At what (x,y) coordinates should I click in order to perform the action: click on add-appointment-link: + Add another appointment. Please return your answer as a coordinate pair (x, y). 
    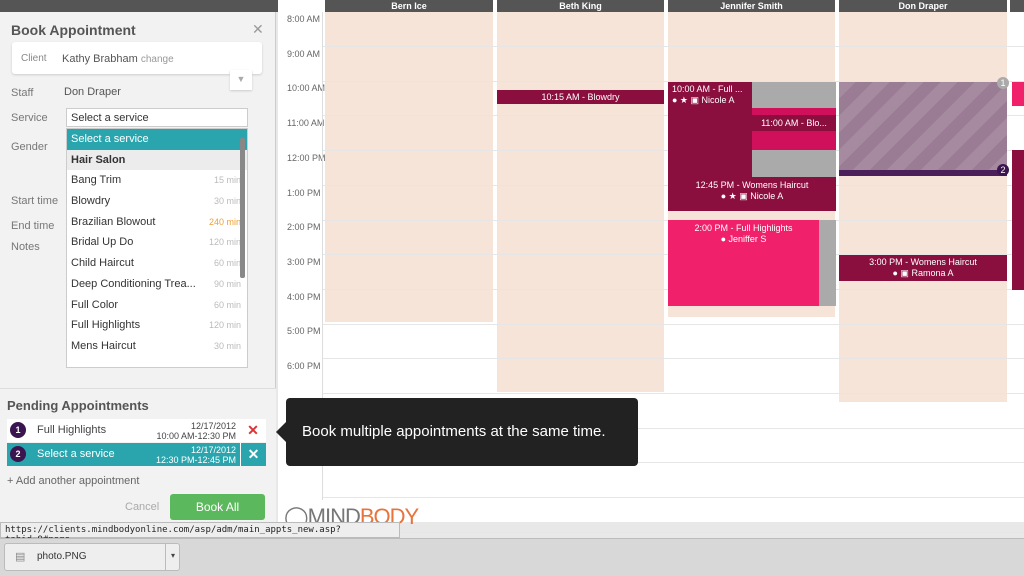
    Looking at the image, I should click on (73, 481).